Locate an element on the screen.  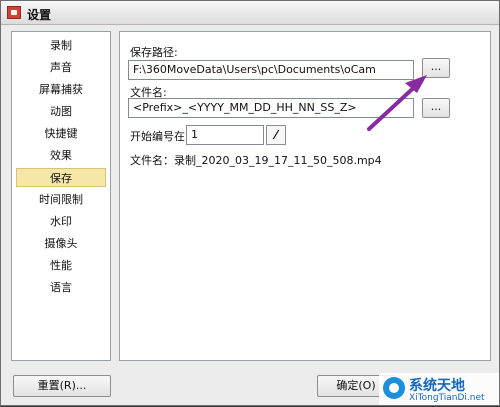
sidebar-item-watermark: 水印 is located at coordinates (61, 221).